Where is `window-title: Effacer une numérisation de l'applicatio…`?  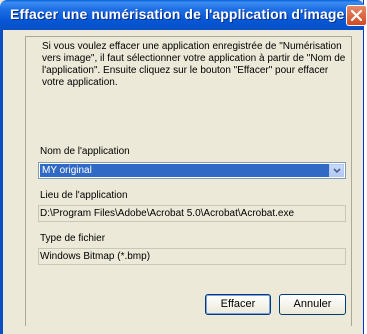
window-title: Effacer une numérisation de l'applicatio… is located at coordinates (177, 14).